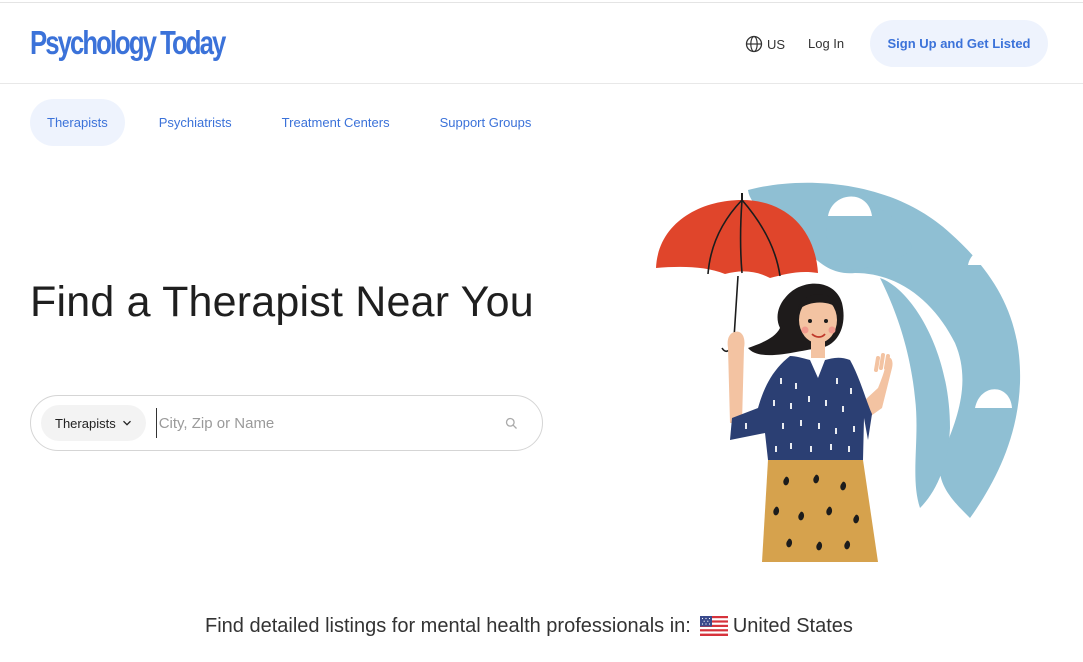 This screenshot has height=662, width=1083. Describe the element at coordinates (765, 44) in the screenshot. I see `region-selector: US` at that location.